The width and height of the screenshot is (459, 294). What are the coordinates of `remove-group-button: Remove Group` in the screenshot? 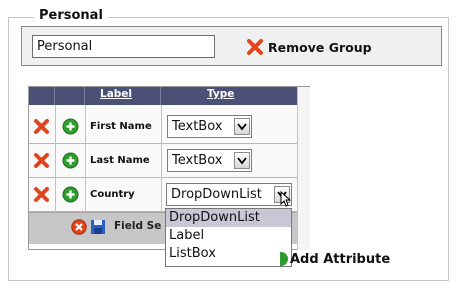 It's located at (309, 47).